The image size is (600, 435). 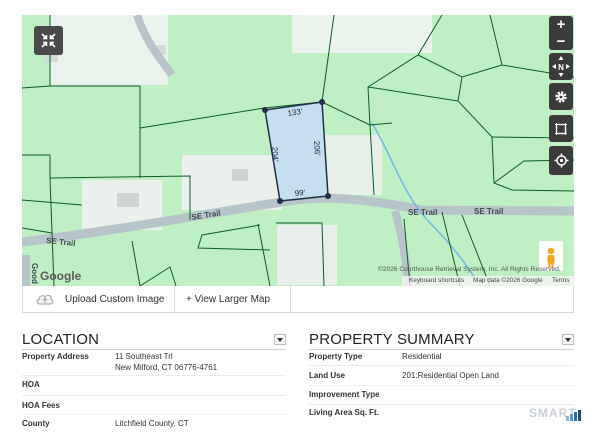 I want to click on property-address-label: Property Address, so click(x=55, y=356).